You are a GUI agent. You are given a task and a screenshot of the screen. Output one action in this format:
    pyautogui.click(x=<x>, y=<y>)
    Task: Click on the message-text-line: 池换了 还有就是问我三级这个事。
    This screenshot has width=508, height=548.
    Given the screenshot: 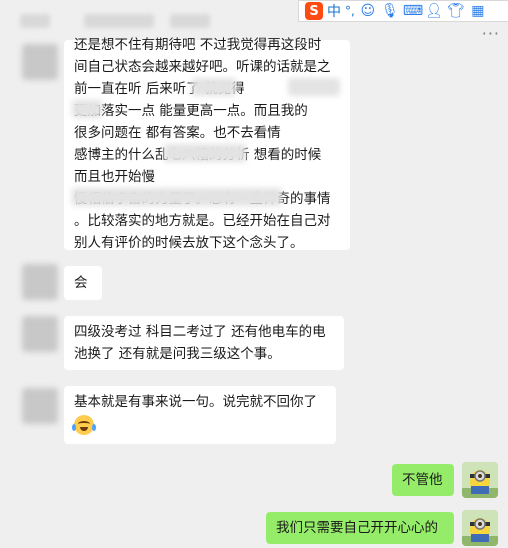 What is the action you would take?
    pyautogui.click(x=177, y=354)
    